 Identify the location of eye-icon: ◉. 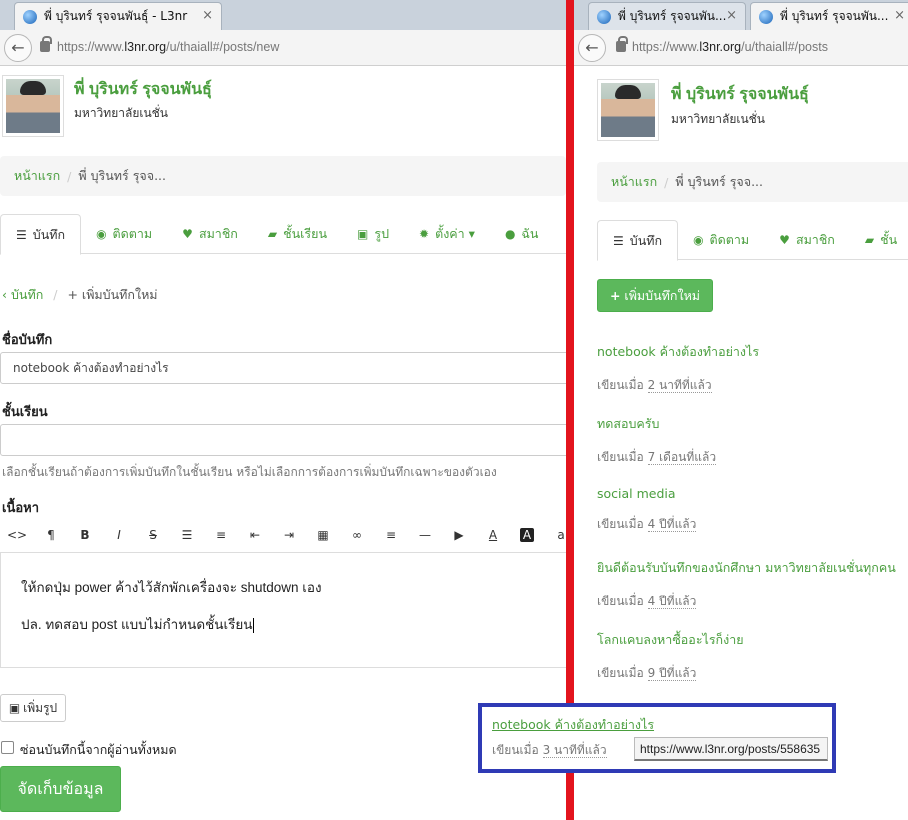
(698, 240).